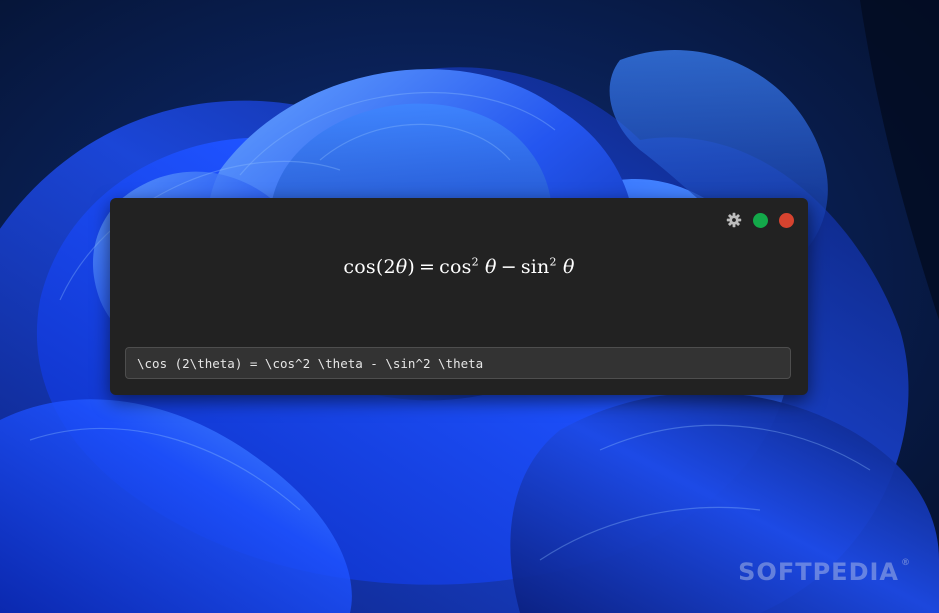  Describe the element at coordinates (458, 363) in the screenshot. I see `latex-input` at that location.